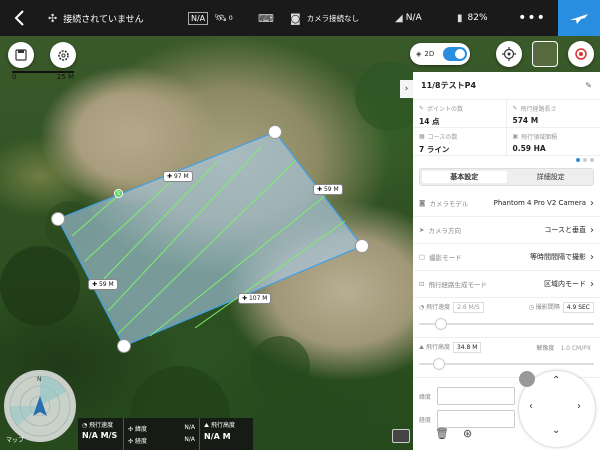  Describe the element at coordinates (124, 346) in the screenshot. I see `vertex-handle-bottom` at that location.